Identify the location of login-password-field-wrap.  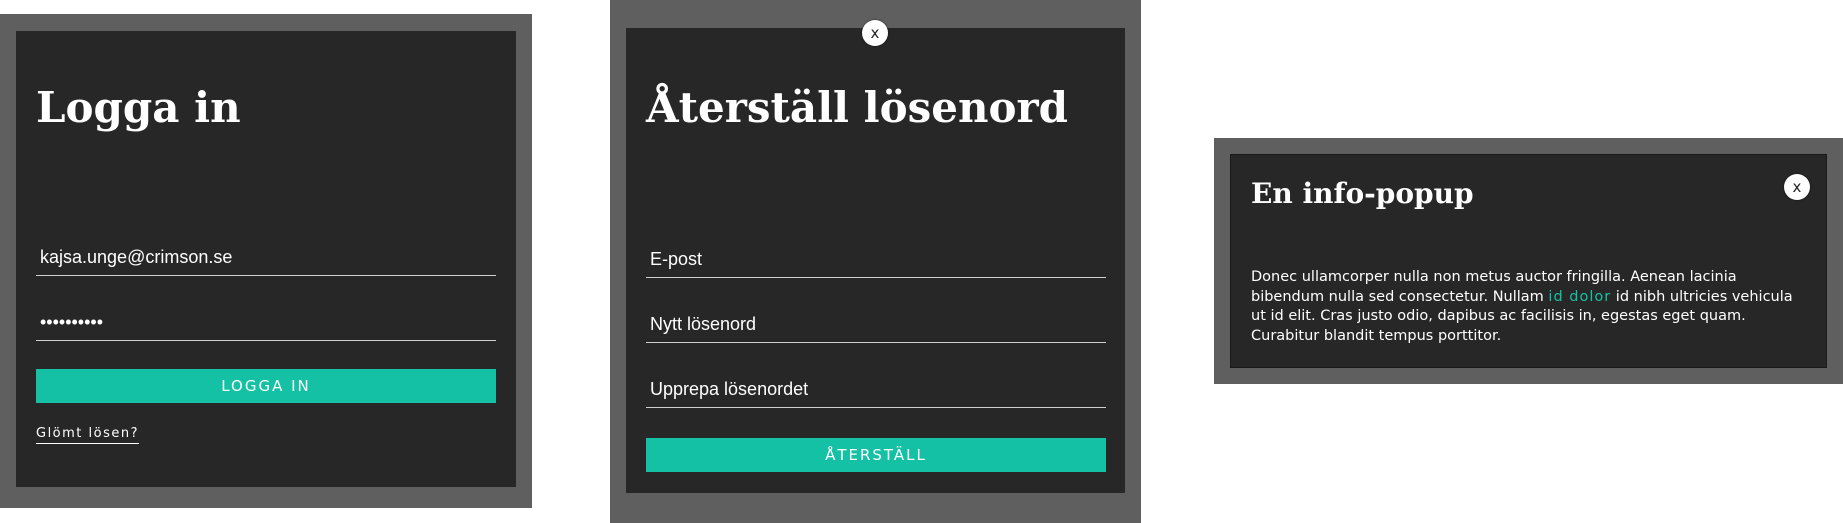
(266, 322).